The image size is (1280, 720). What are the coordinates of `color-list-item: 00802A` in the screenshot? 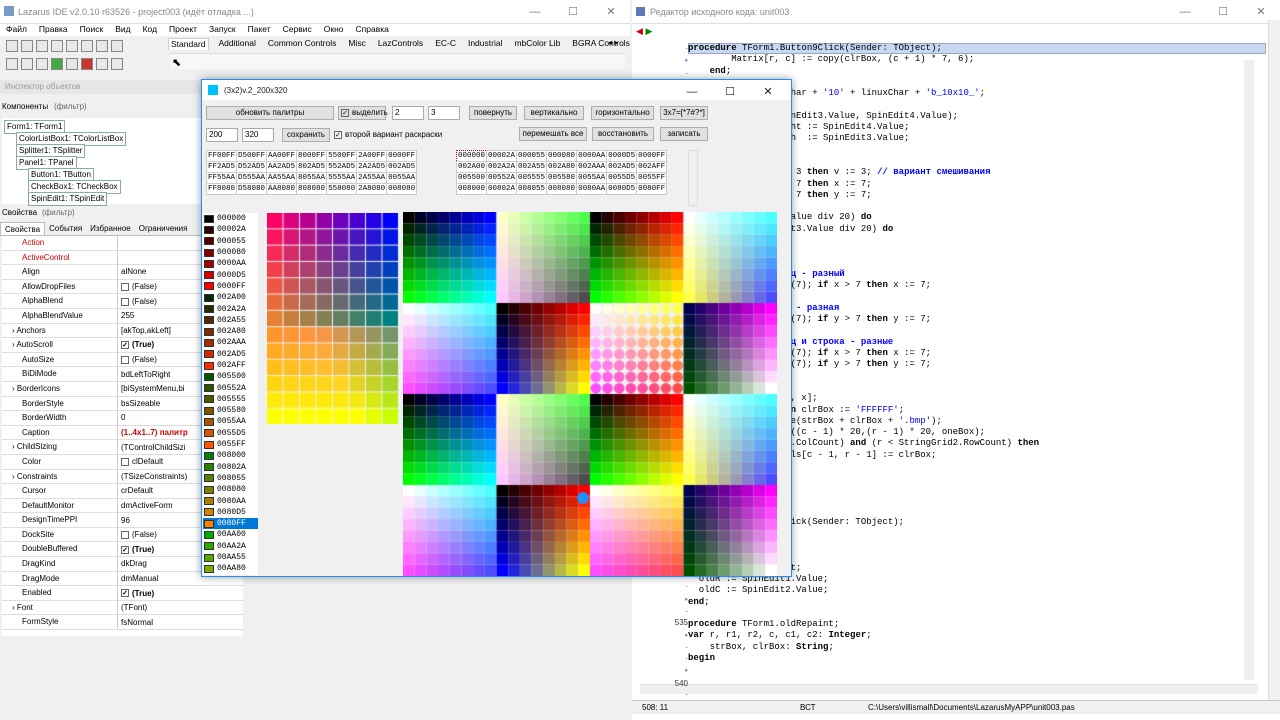 It's located at (230, 467).